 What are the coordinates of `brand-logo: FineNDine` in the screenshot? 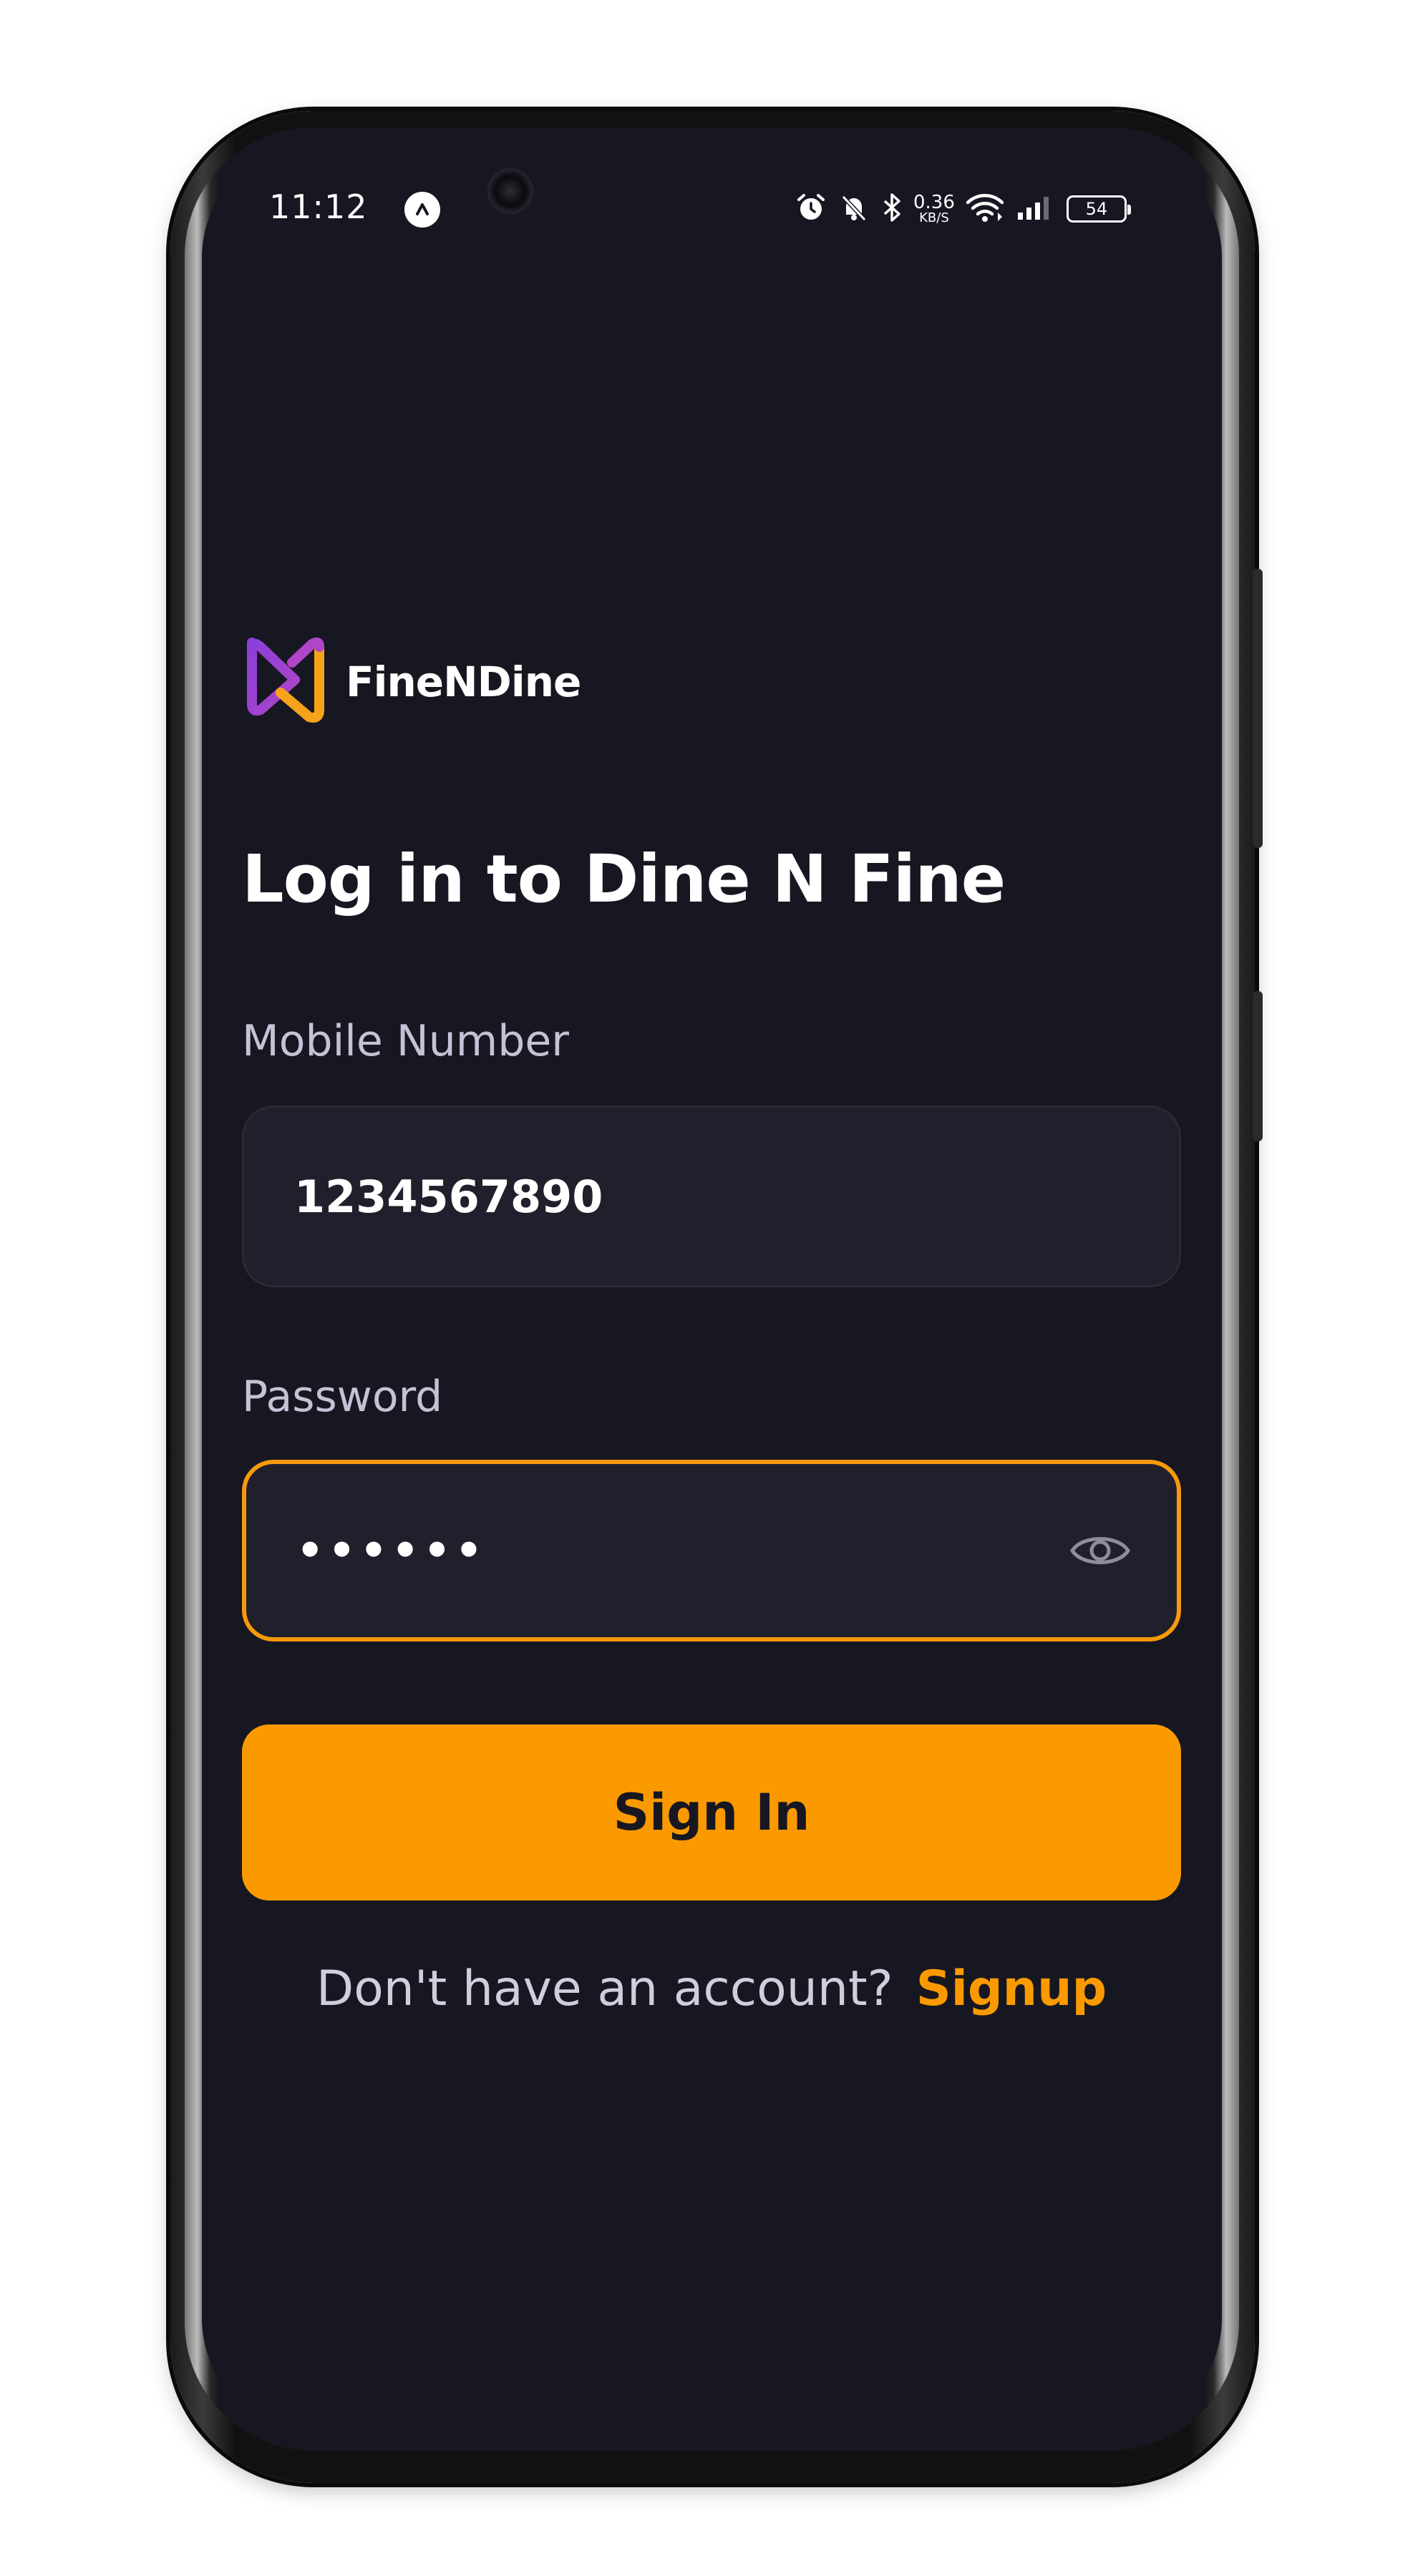 It's located at (411, 681).